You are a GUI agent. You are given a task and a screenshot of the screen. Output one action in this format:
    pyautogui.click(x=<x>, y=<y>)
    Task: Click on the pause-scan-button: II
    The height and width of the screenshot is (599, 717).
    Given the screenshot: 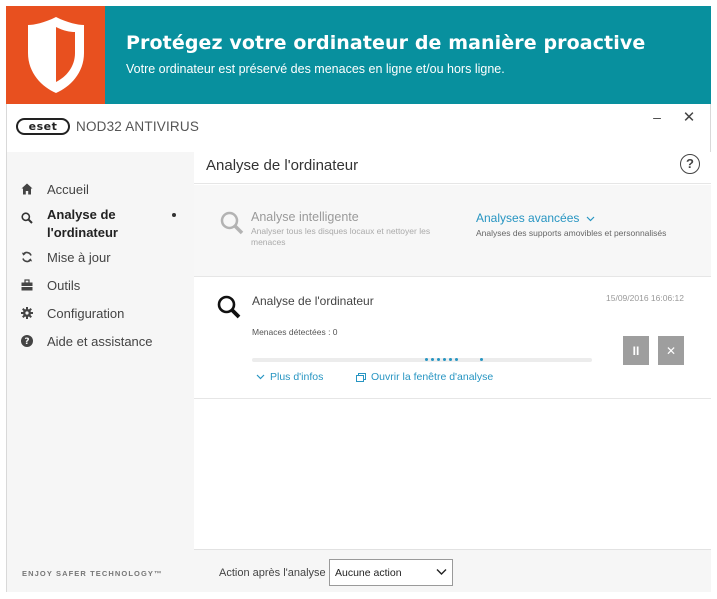 What is the action you would take?
    pyautogui.click(x=636, y=350)
    